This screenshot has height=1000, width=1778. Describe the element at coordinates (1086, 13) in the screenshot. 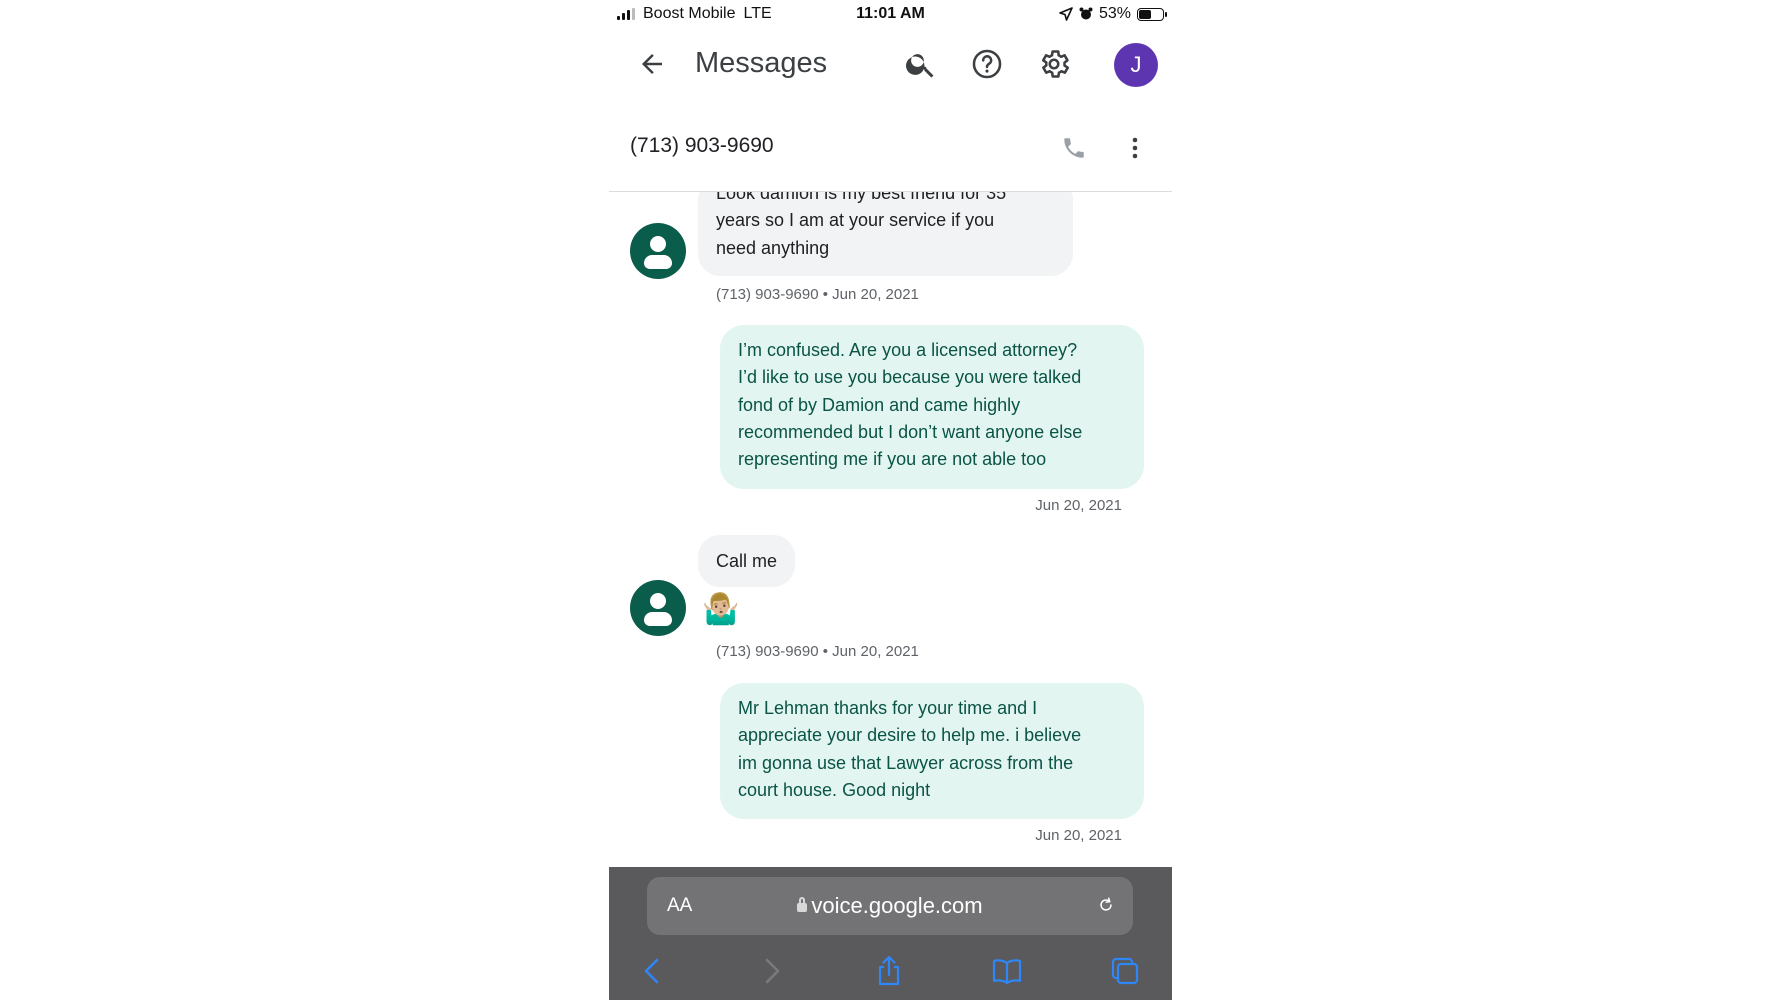

I see `alarm-icon` at that location.